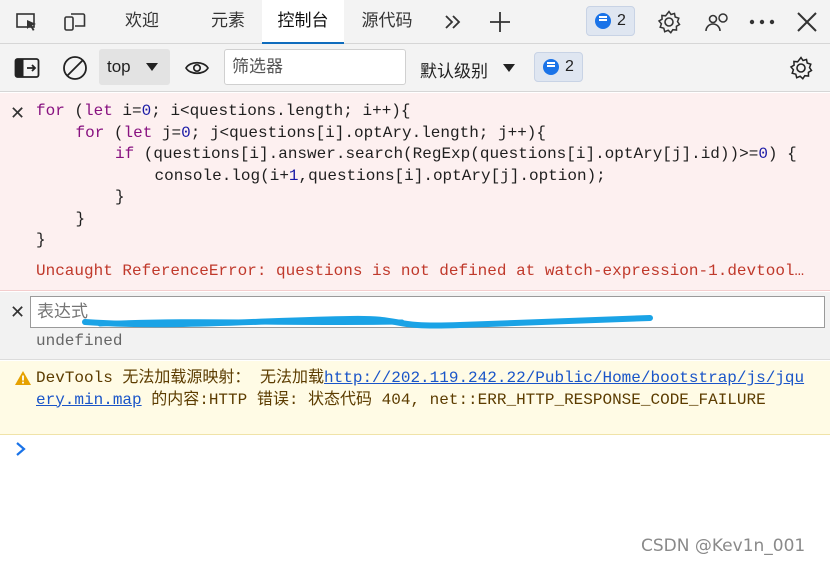 The image size is (830, 566). I want to click on code-token: console.log(i+, so click(221, 175).